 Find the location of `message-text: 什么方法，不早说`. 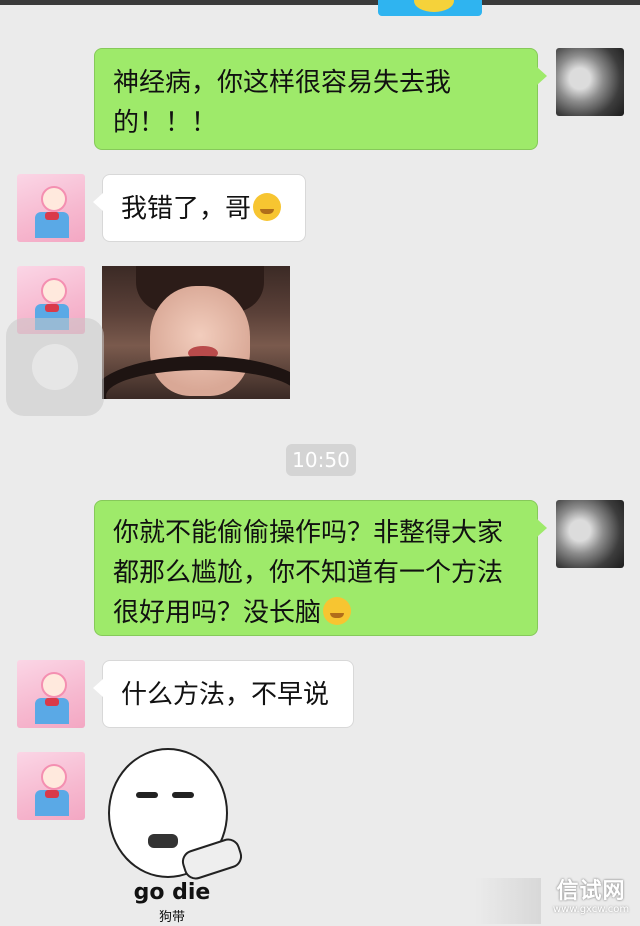

message-text: 什么方法，不早说 is located at coordinates (225, 695).